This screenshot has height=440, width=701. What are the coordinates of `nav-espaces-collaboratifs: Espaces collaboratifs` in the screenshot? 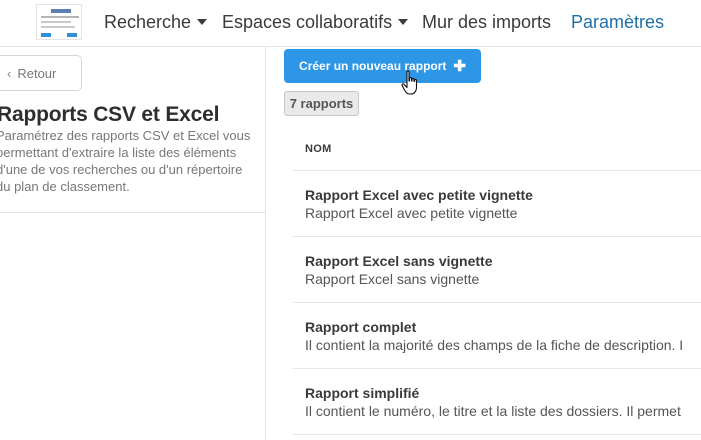 It's located at (315, 22).